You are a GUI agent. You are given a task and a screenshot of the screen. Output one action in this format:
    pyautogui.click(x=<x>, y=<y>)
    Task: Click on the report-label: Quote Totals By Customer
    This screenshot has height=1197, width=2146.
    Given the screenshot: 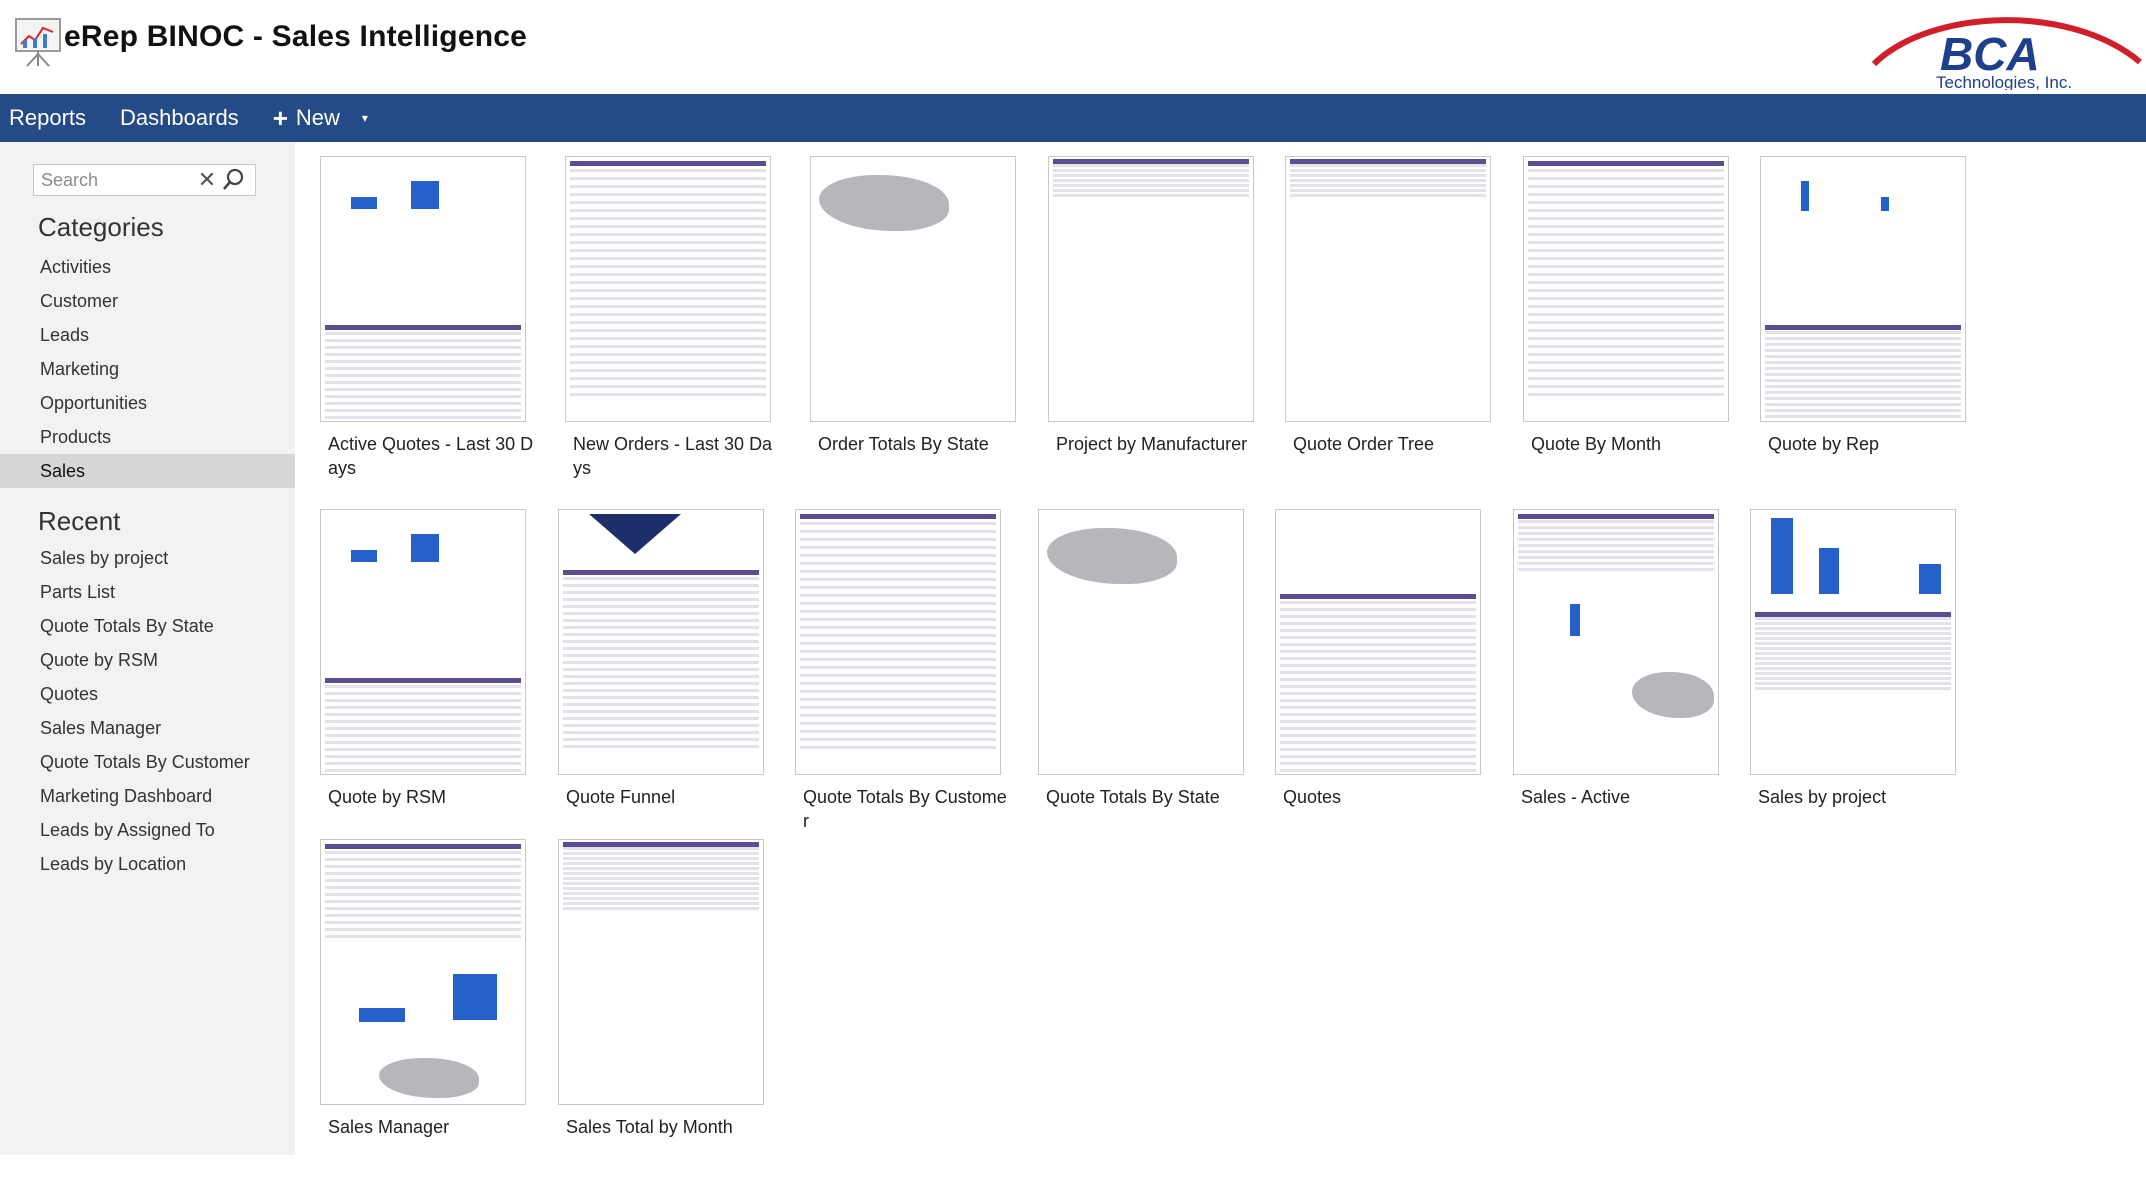 What is the action you would take?
    pyautogui.click(x=905, y=809)
    